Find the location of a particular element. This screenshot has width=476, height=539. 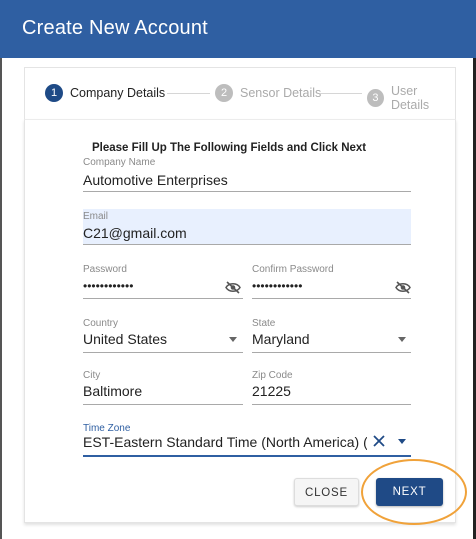

field-underline-focused is located at coordinates (247, 456).